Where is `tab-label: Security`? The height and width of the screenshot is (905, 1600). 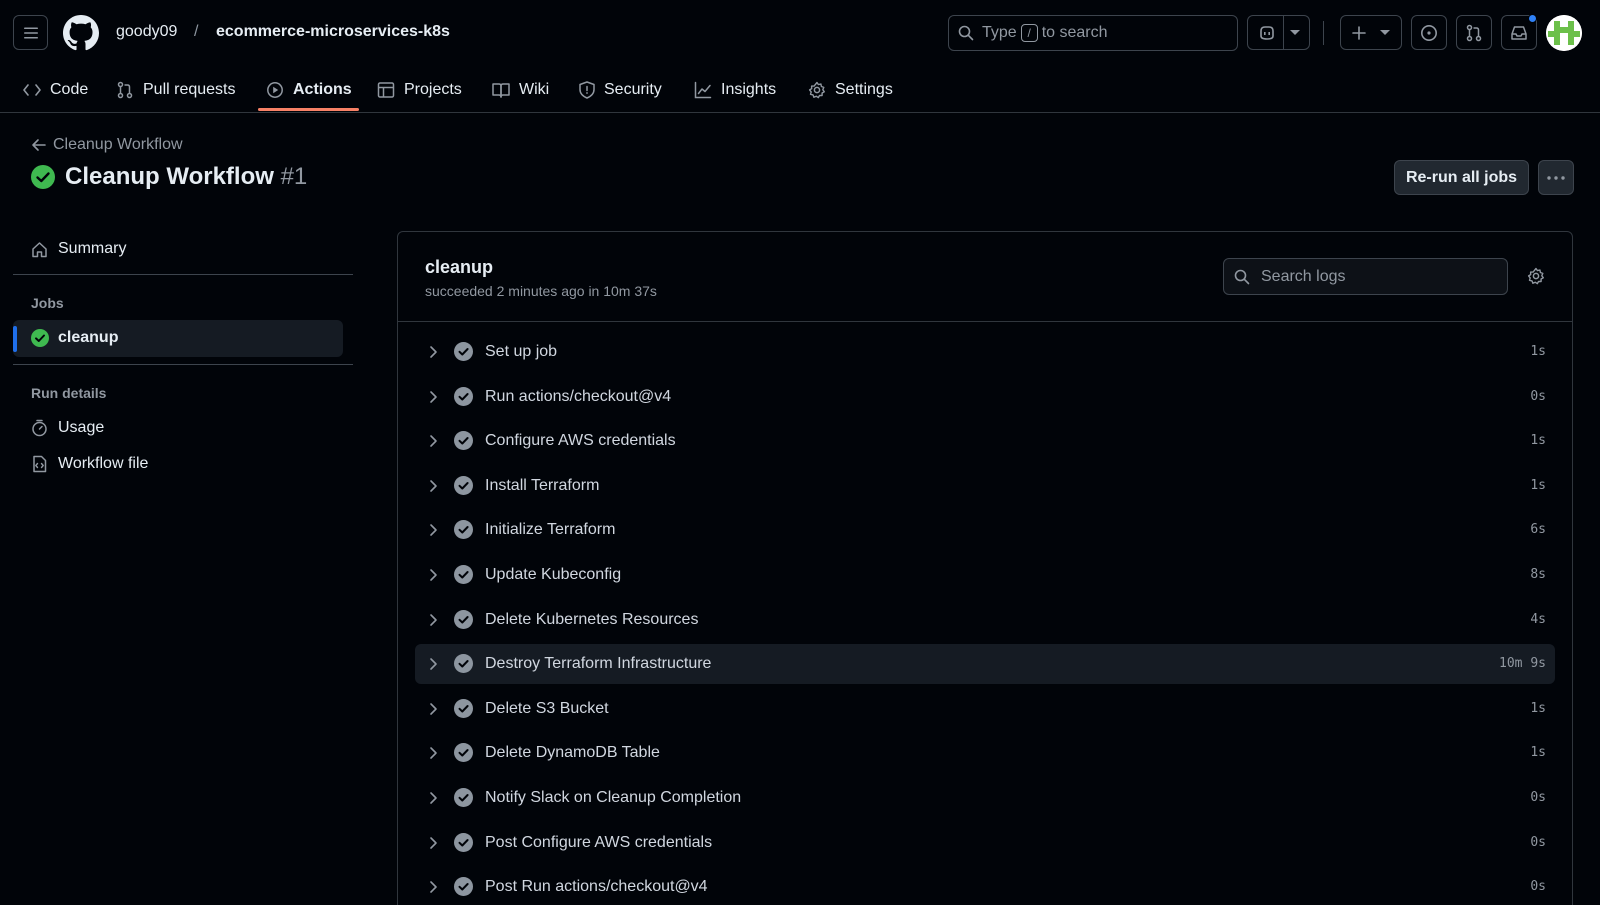 tab-label: Security is located at coordinates (633, 89).